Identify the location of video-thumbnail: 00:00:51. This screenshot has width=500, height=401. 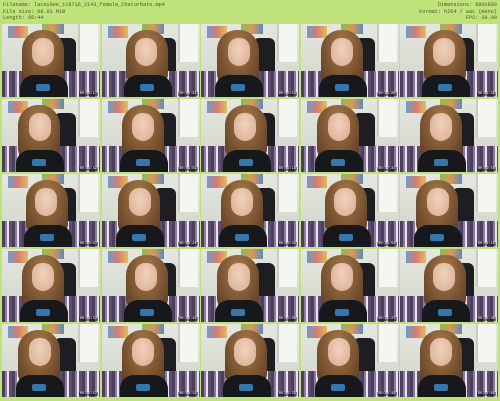
(250, 60).